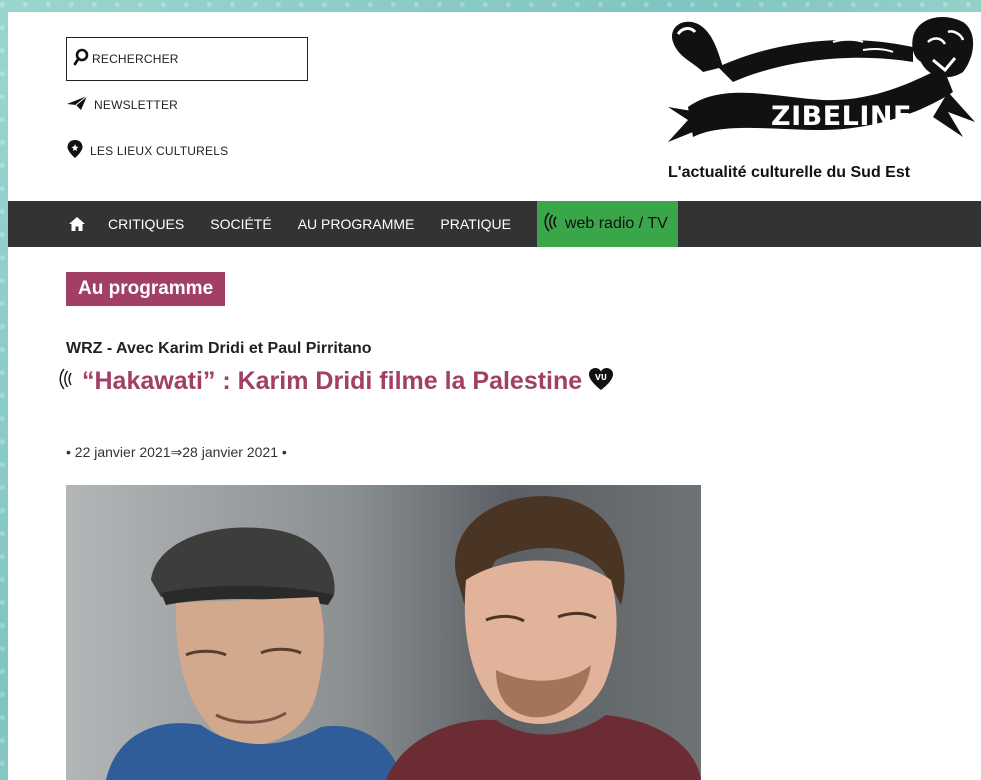 The width and height of the screenshot is (981, 780). What do you see at coordinates (356, 224) in the screenshot?
I see `nav-item-au-programme: AU PROGRAMME` at bounding box center [356, 224].